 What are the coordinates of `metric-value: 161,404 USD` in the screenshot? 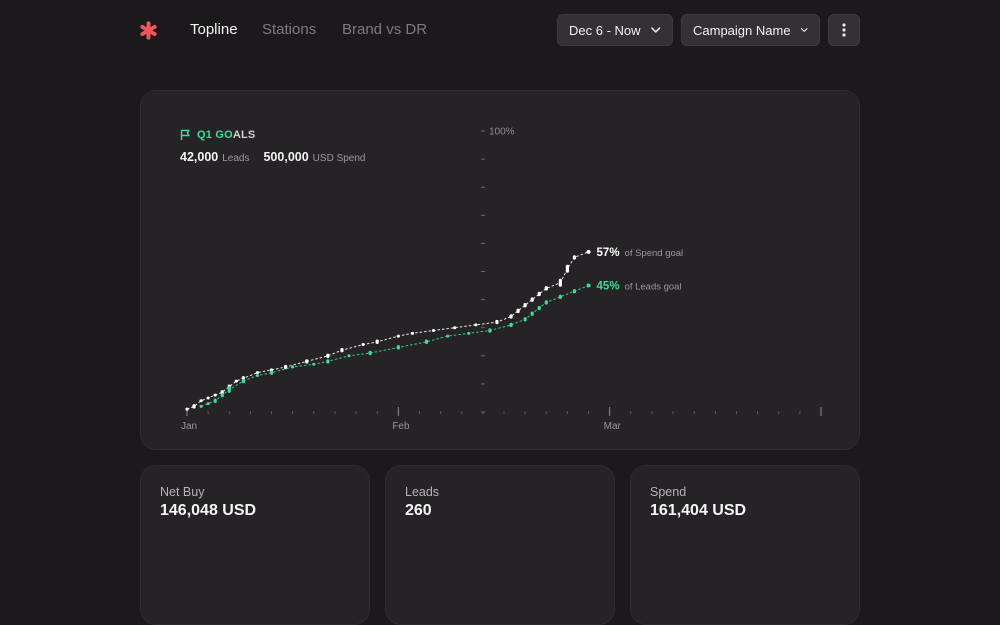 It's located at (698, 510).